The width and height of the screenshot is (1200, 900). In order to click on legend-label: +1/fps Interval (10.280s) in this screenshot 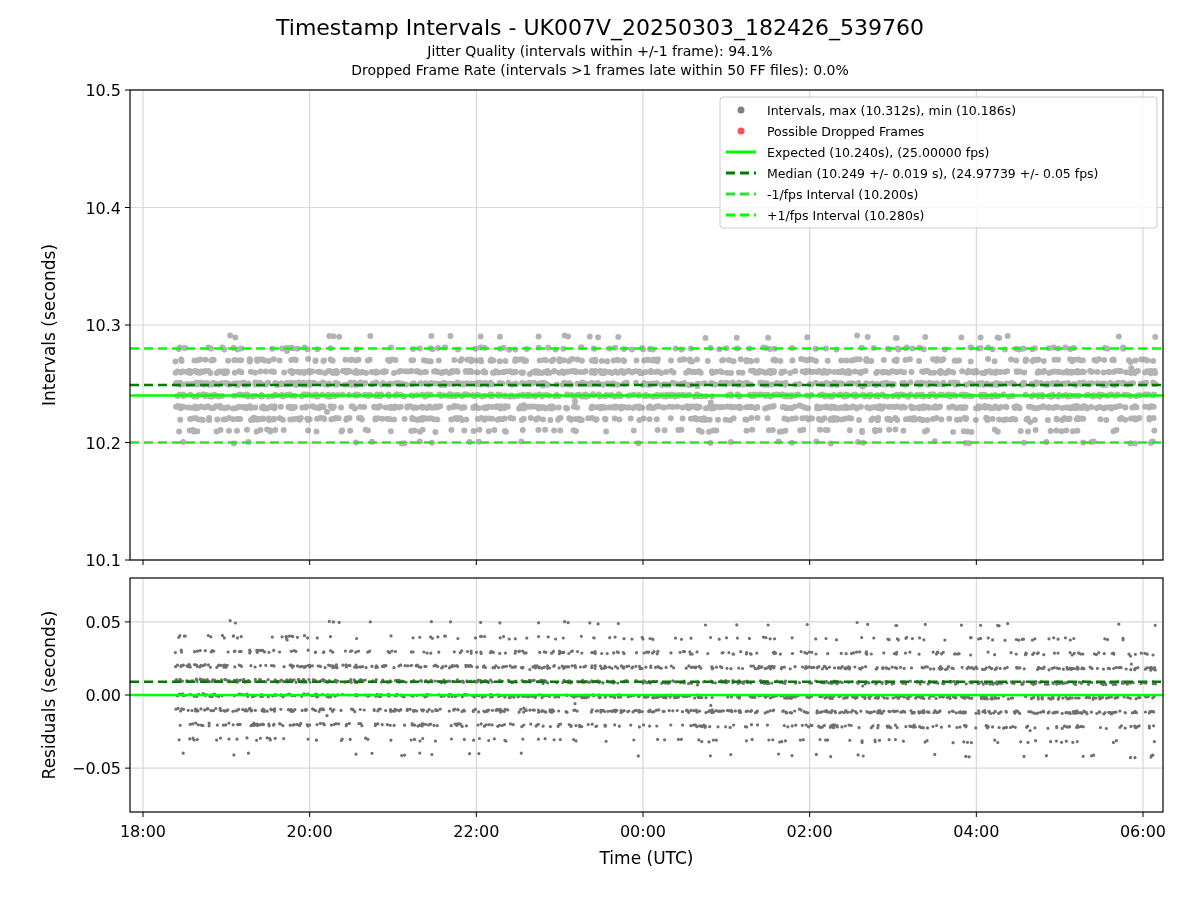, I will do `click(846, 215)`.